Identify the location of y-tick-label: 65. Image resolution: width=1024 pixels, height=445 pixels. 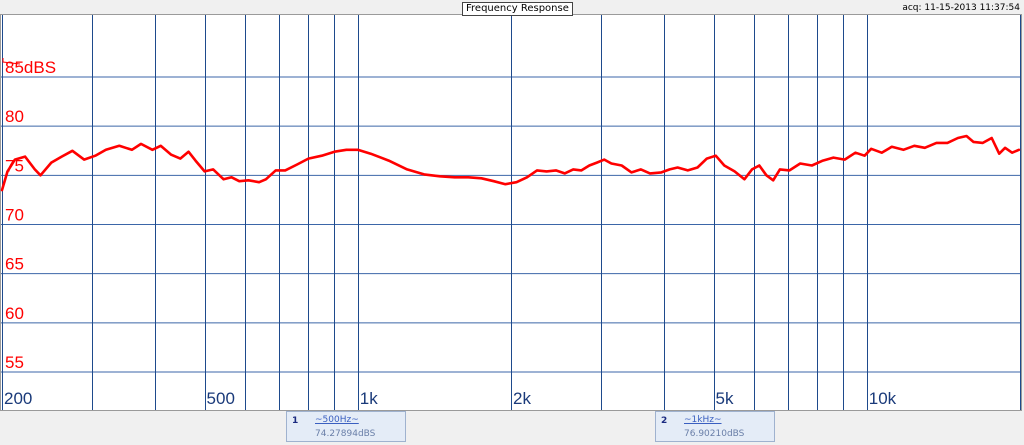
(14, 264).